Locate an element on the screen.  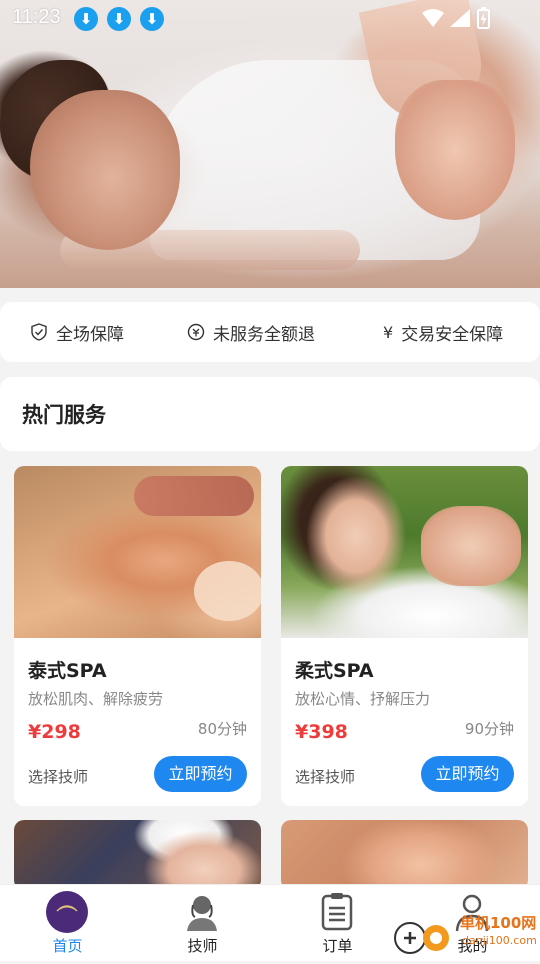
section-title: 热门服务 is located at coordinates (64, 415).